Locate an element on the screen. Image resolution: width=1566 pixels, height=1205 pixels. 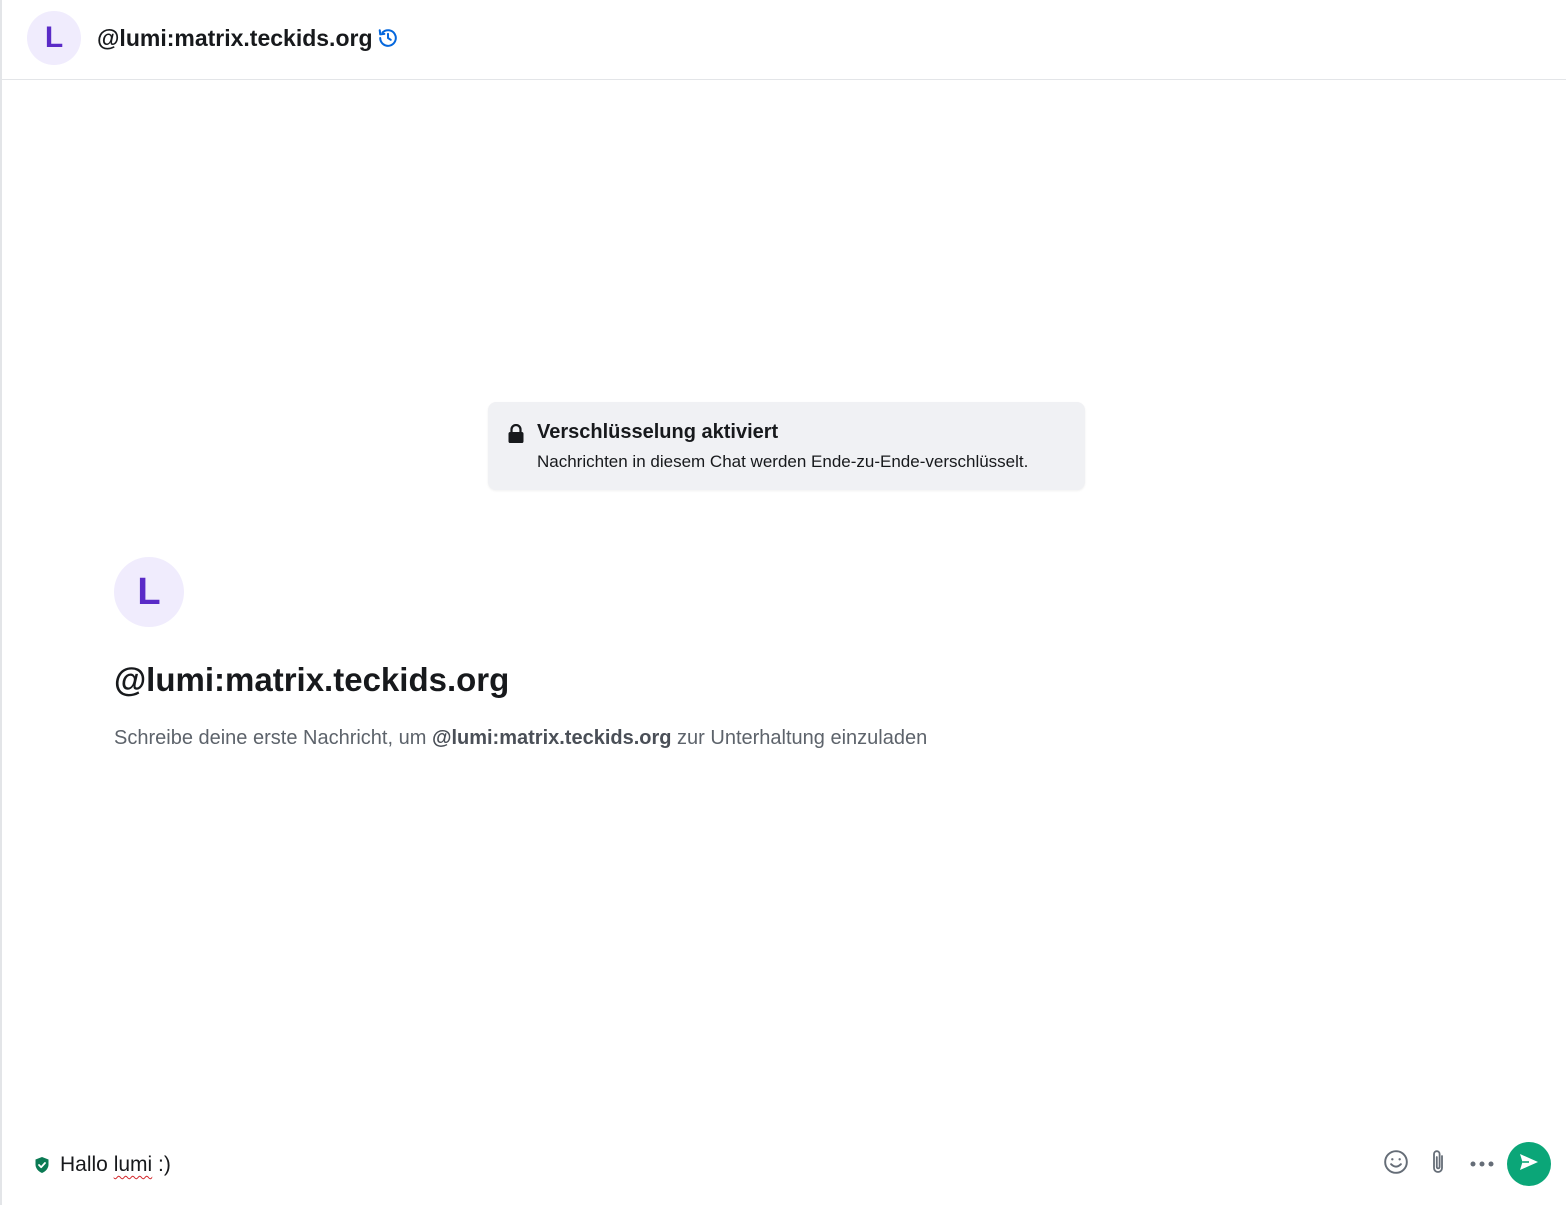
message-text-suffix: :) is located at coordinates (161, 1164).